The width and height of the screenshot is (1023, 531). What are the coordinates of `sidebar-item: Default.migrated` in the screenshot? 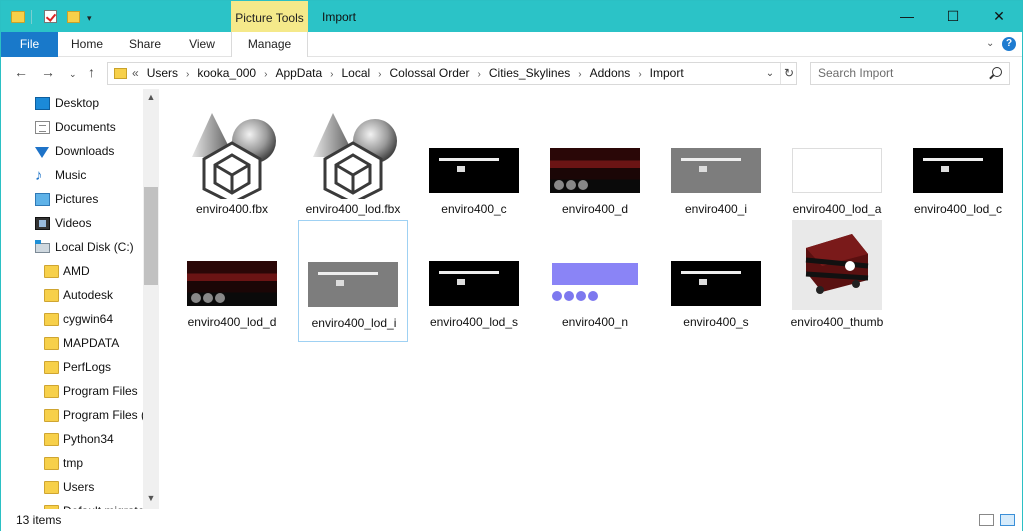 It's located at (72, 504).